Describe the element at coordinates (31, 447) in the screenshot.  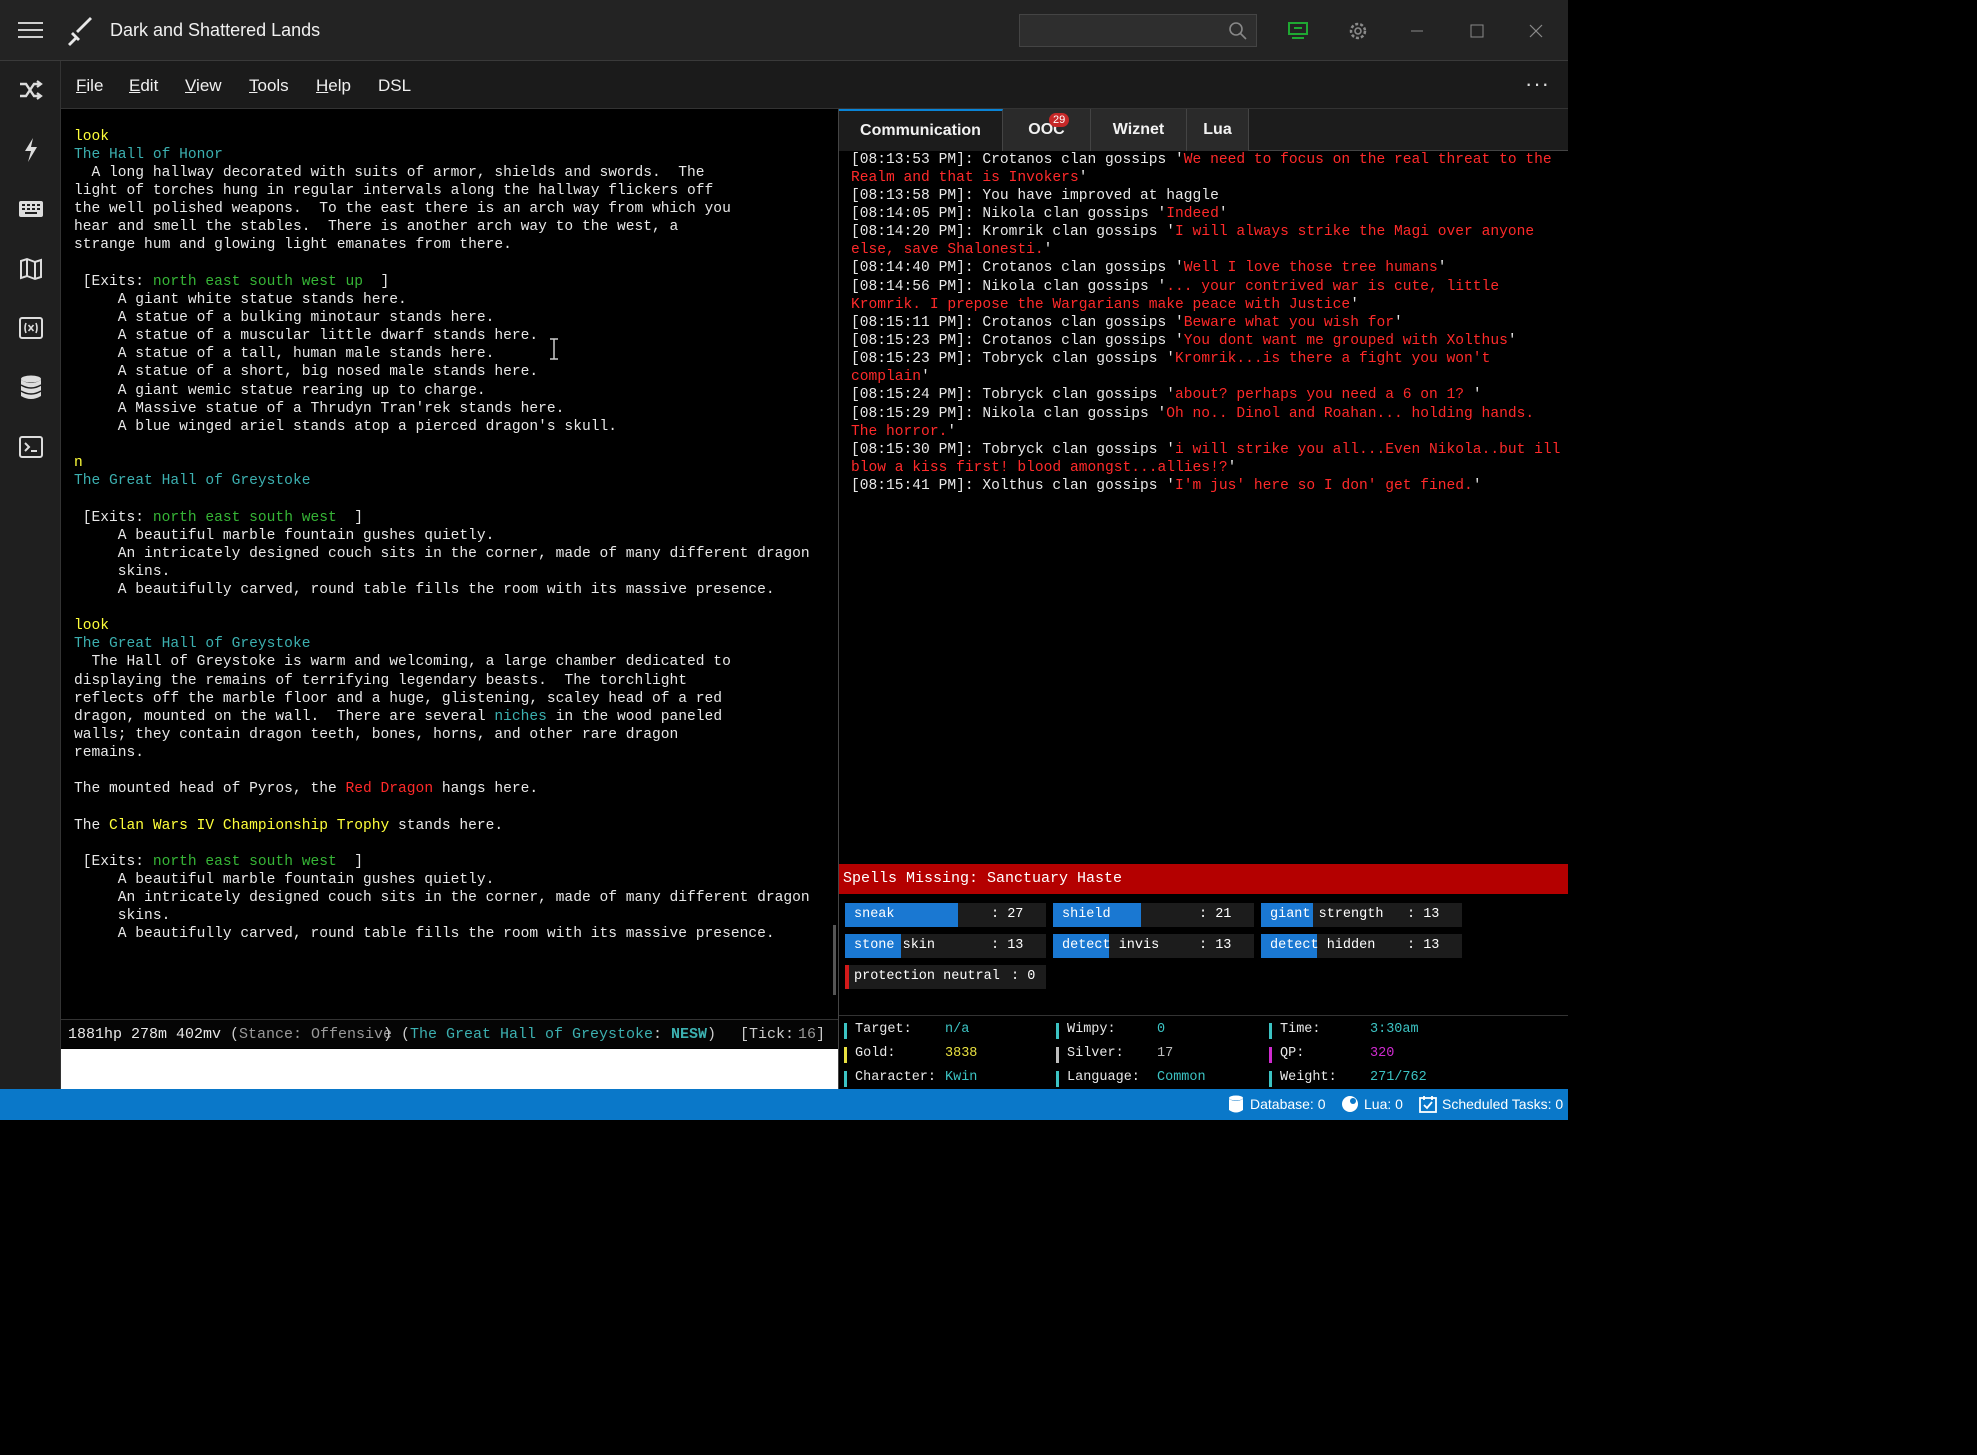
I see `terminal-icon` at that location.